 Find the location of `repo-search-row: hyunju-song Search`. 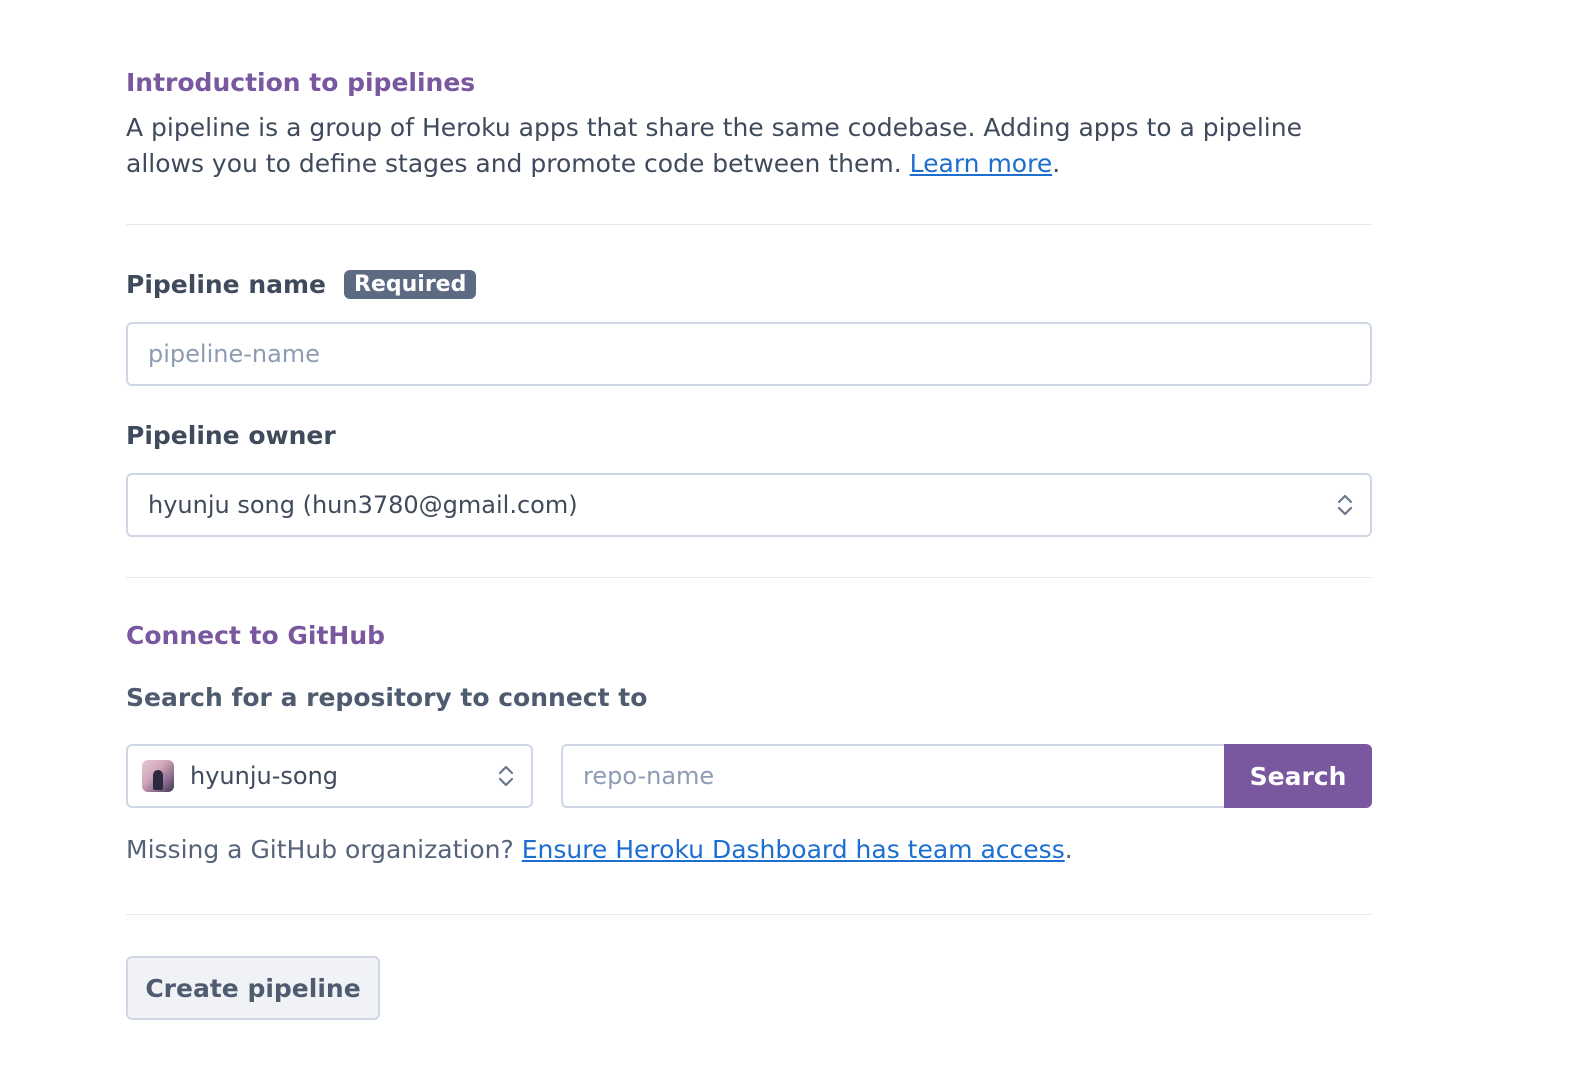

repo-search-row: hyunju-song Search is located at coordinates (749, 776).